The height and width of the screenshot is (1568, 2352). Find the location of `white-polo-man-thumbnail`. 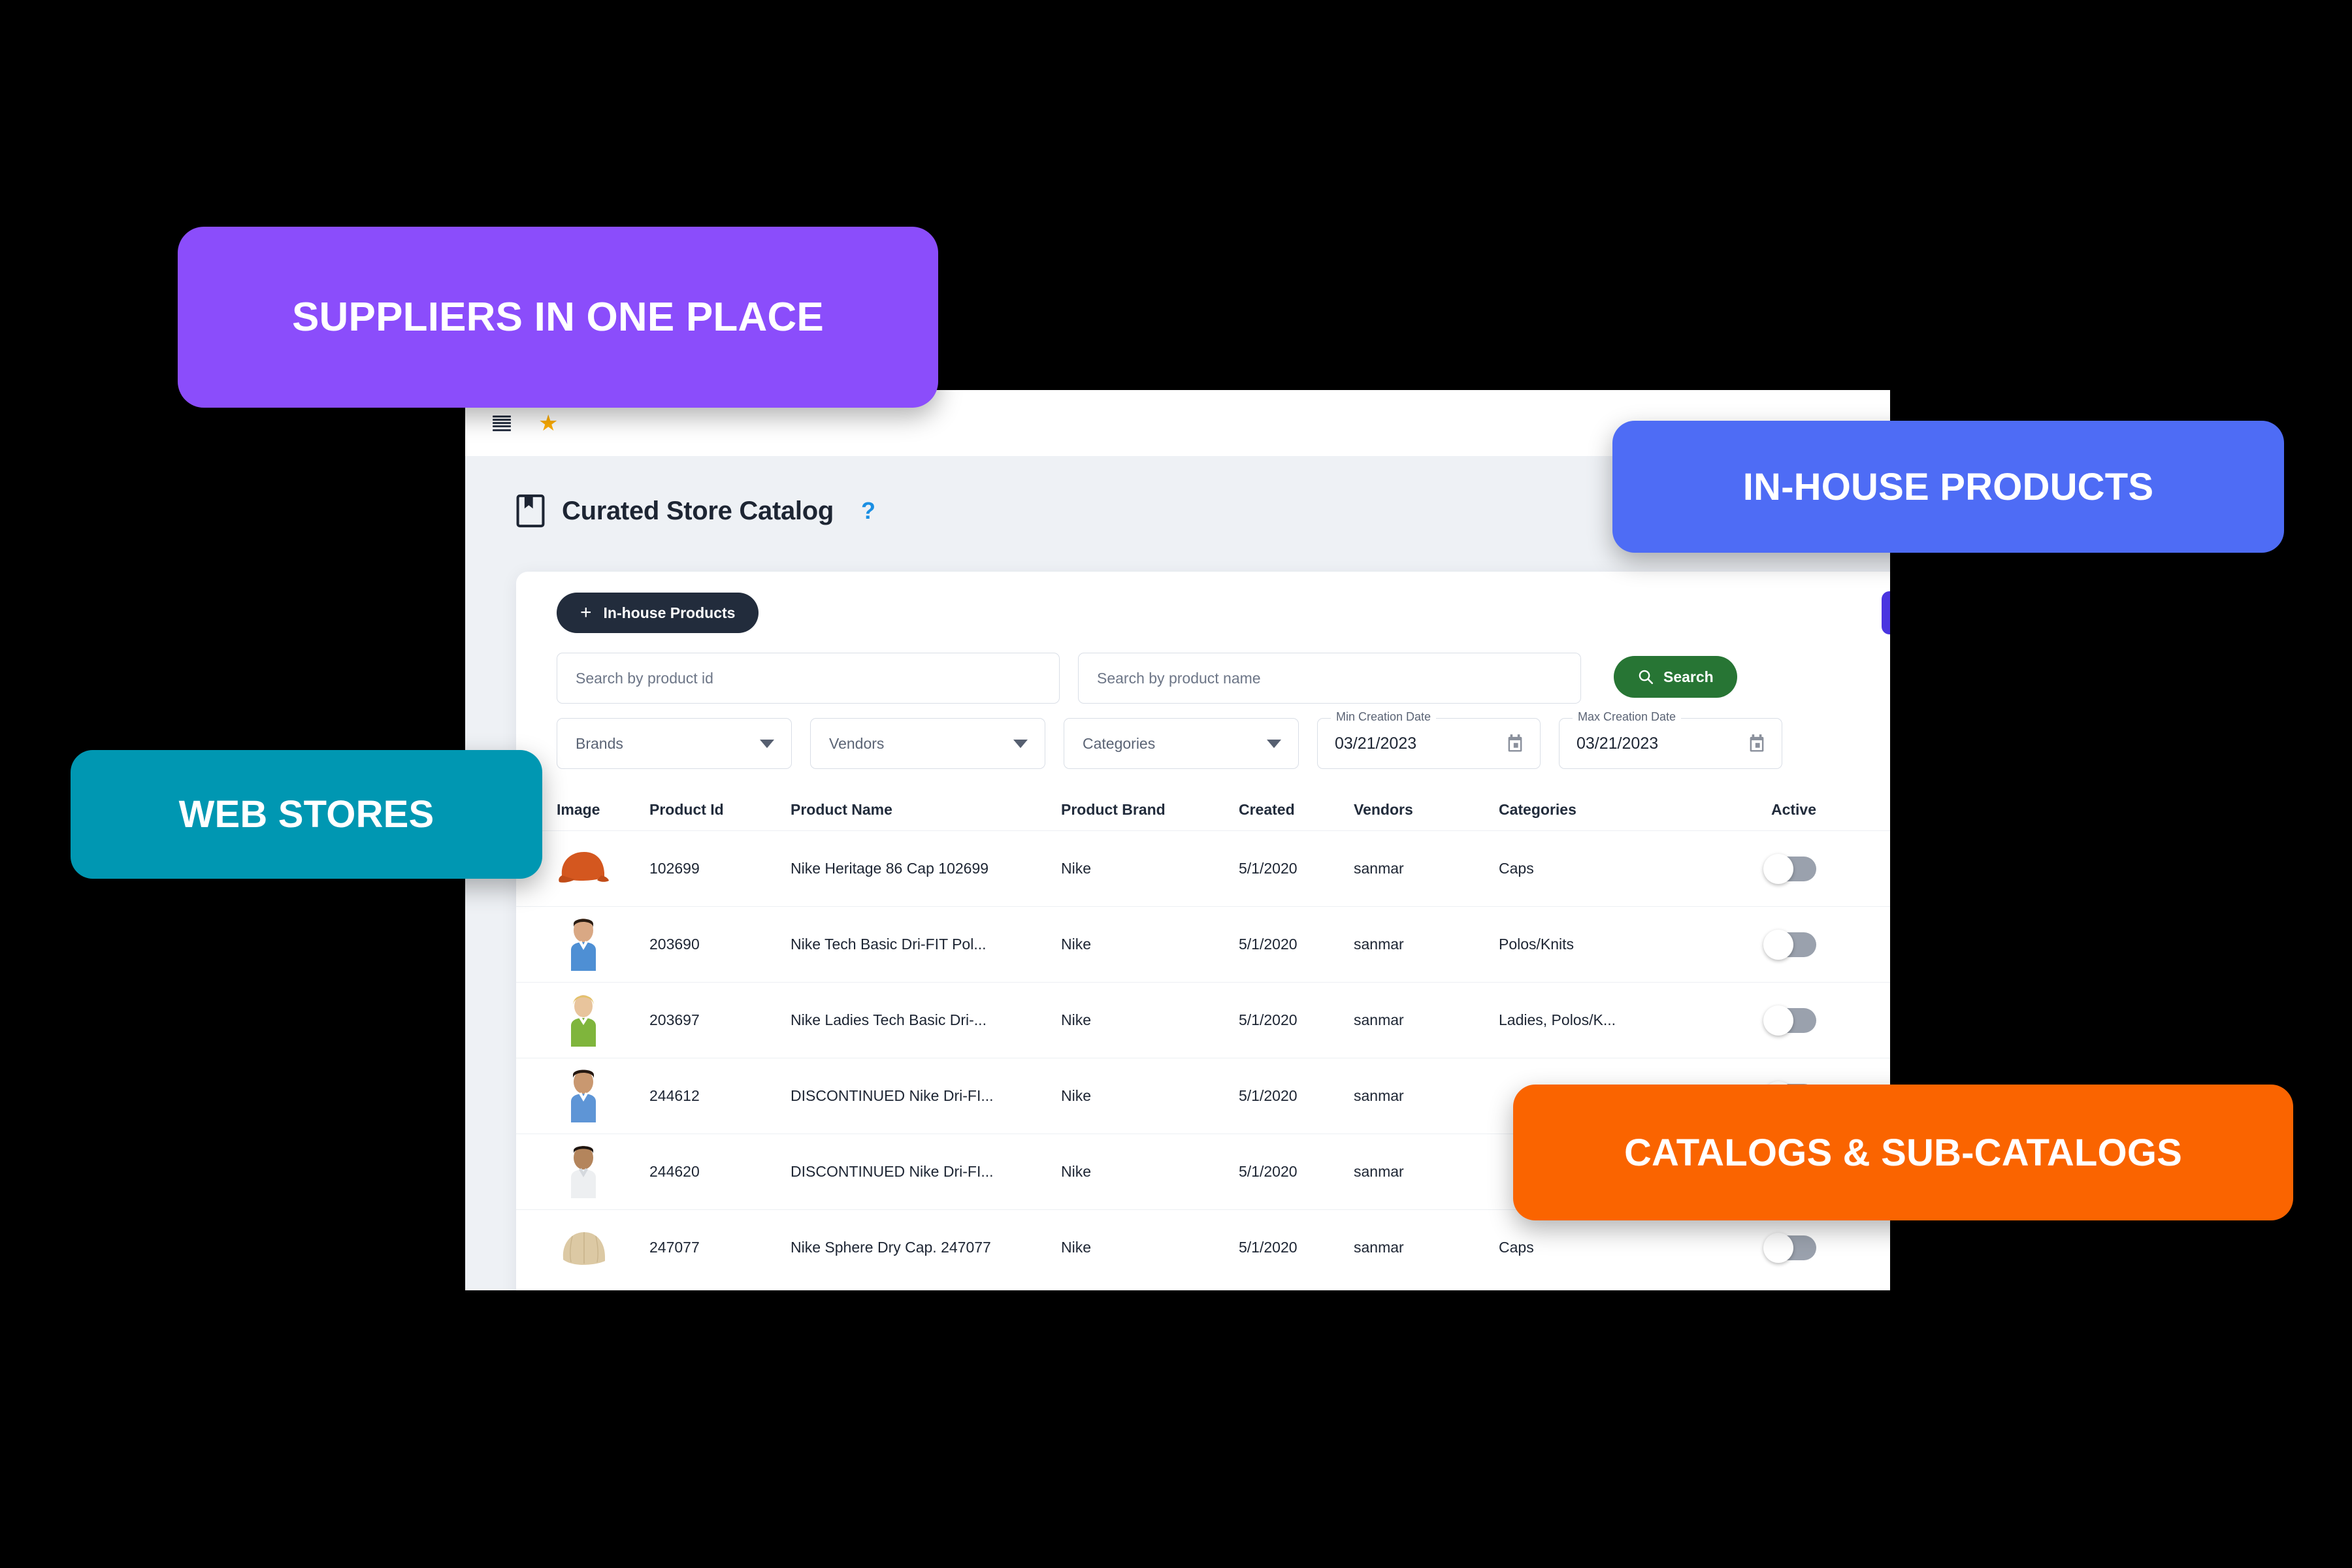

white-polo-man-thumbnail is located at coordinates (583, 1172).